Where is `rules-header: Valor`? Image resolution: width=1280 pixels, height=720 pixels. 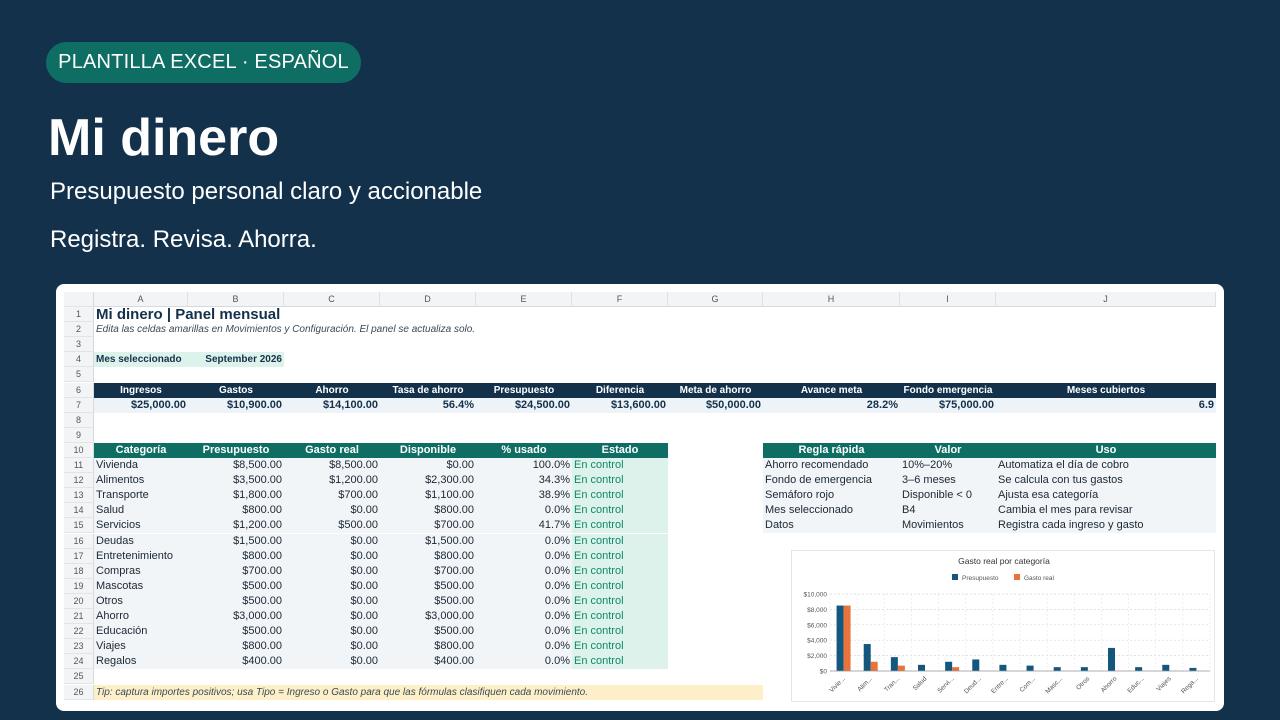 rules-header: Valor is located at coordinates (948, 450).